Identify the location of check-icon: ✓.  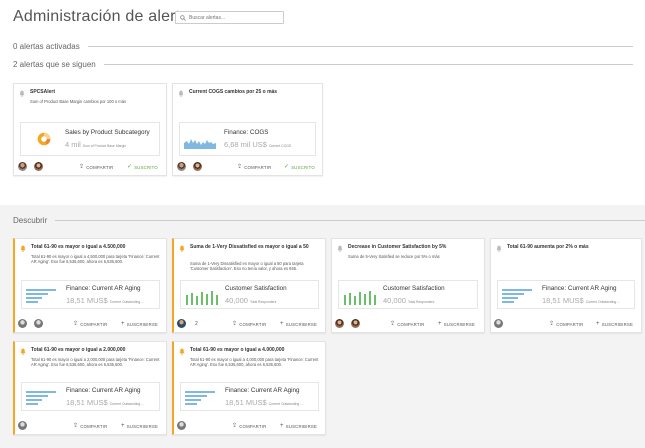
(287, 167).